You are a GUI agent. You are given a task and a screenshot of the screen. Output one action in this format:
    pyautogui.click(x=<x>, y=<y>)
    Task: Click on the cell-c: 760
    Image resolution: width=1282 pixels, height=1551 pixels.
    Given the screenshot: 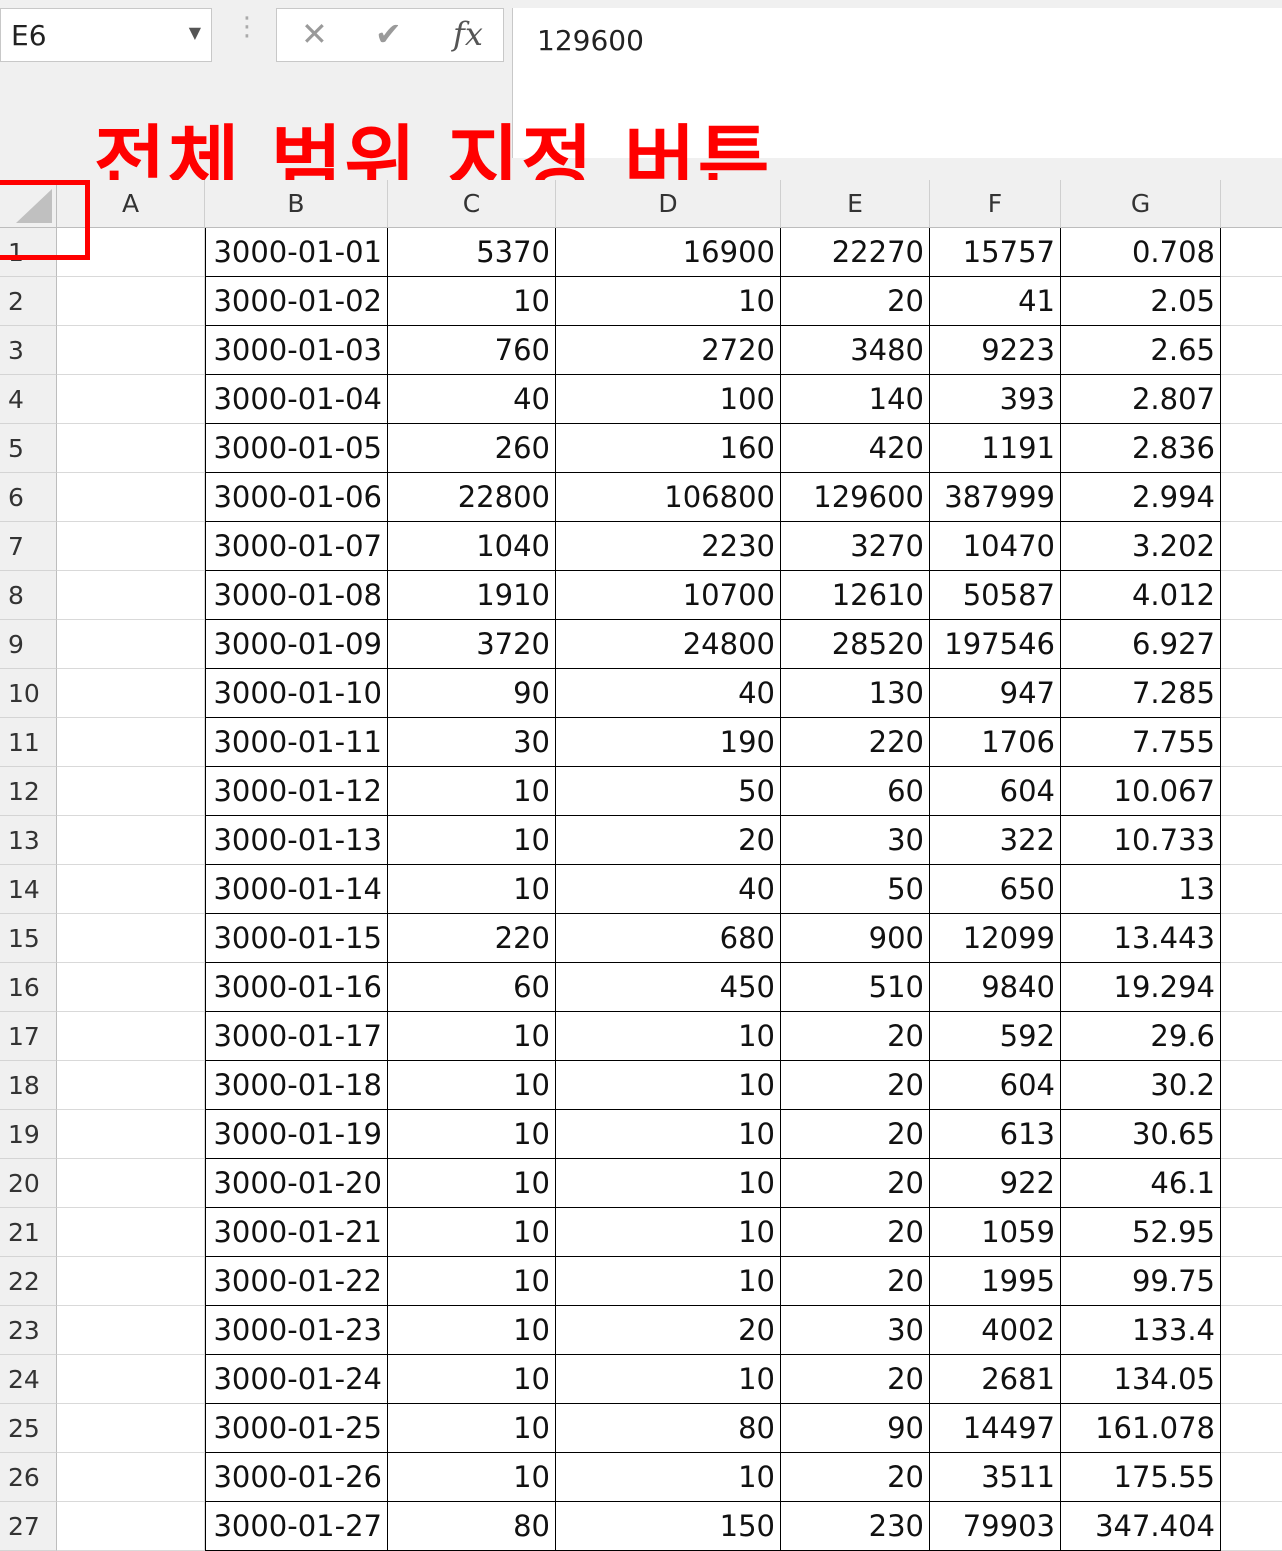 What is the action you would take?
    pyautogui.click(x=472, y=350)
    